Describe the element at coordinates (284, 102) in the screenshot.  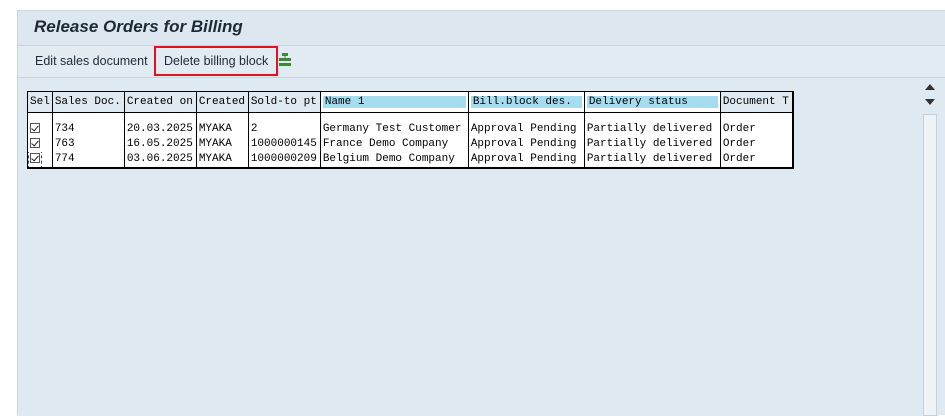
I see `col-sold-to: Sold-to pt` at that location.